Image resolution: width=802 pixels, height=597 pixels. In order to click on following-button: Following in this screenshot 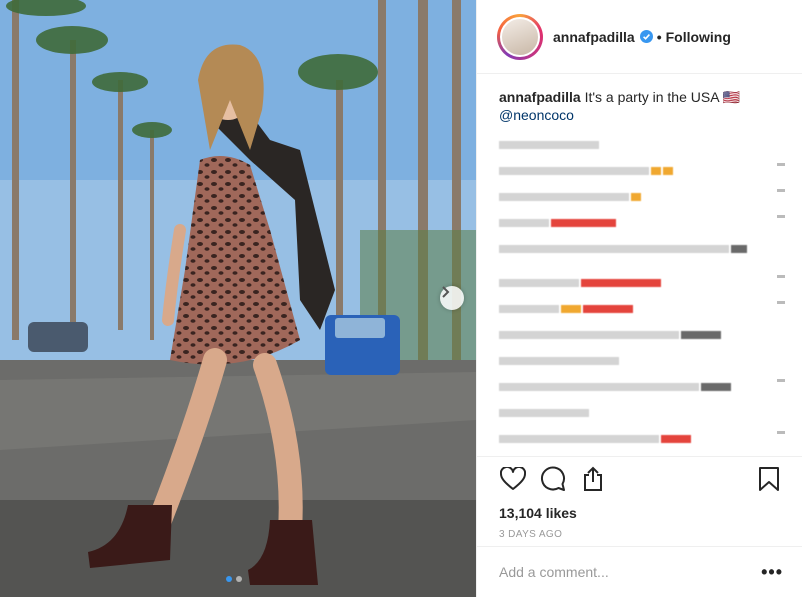, I will do `click(698, 37)`.